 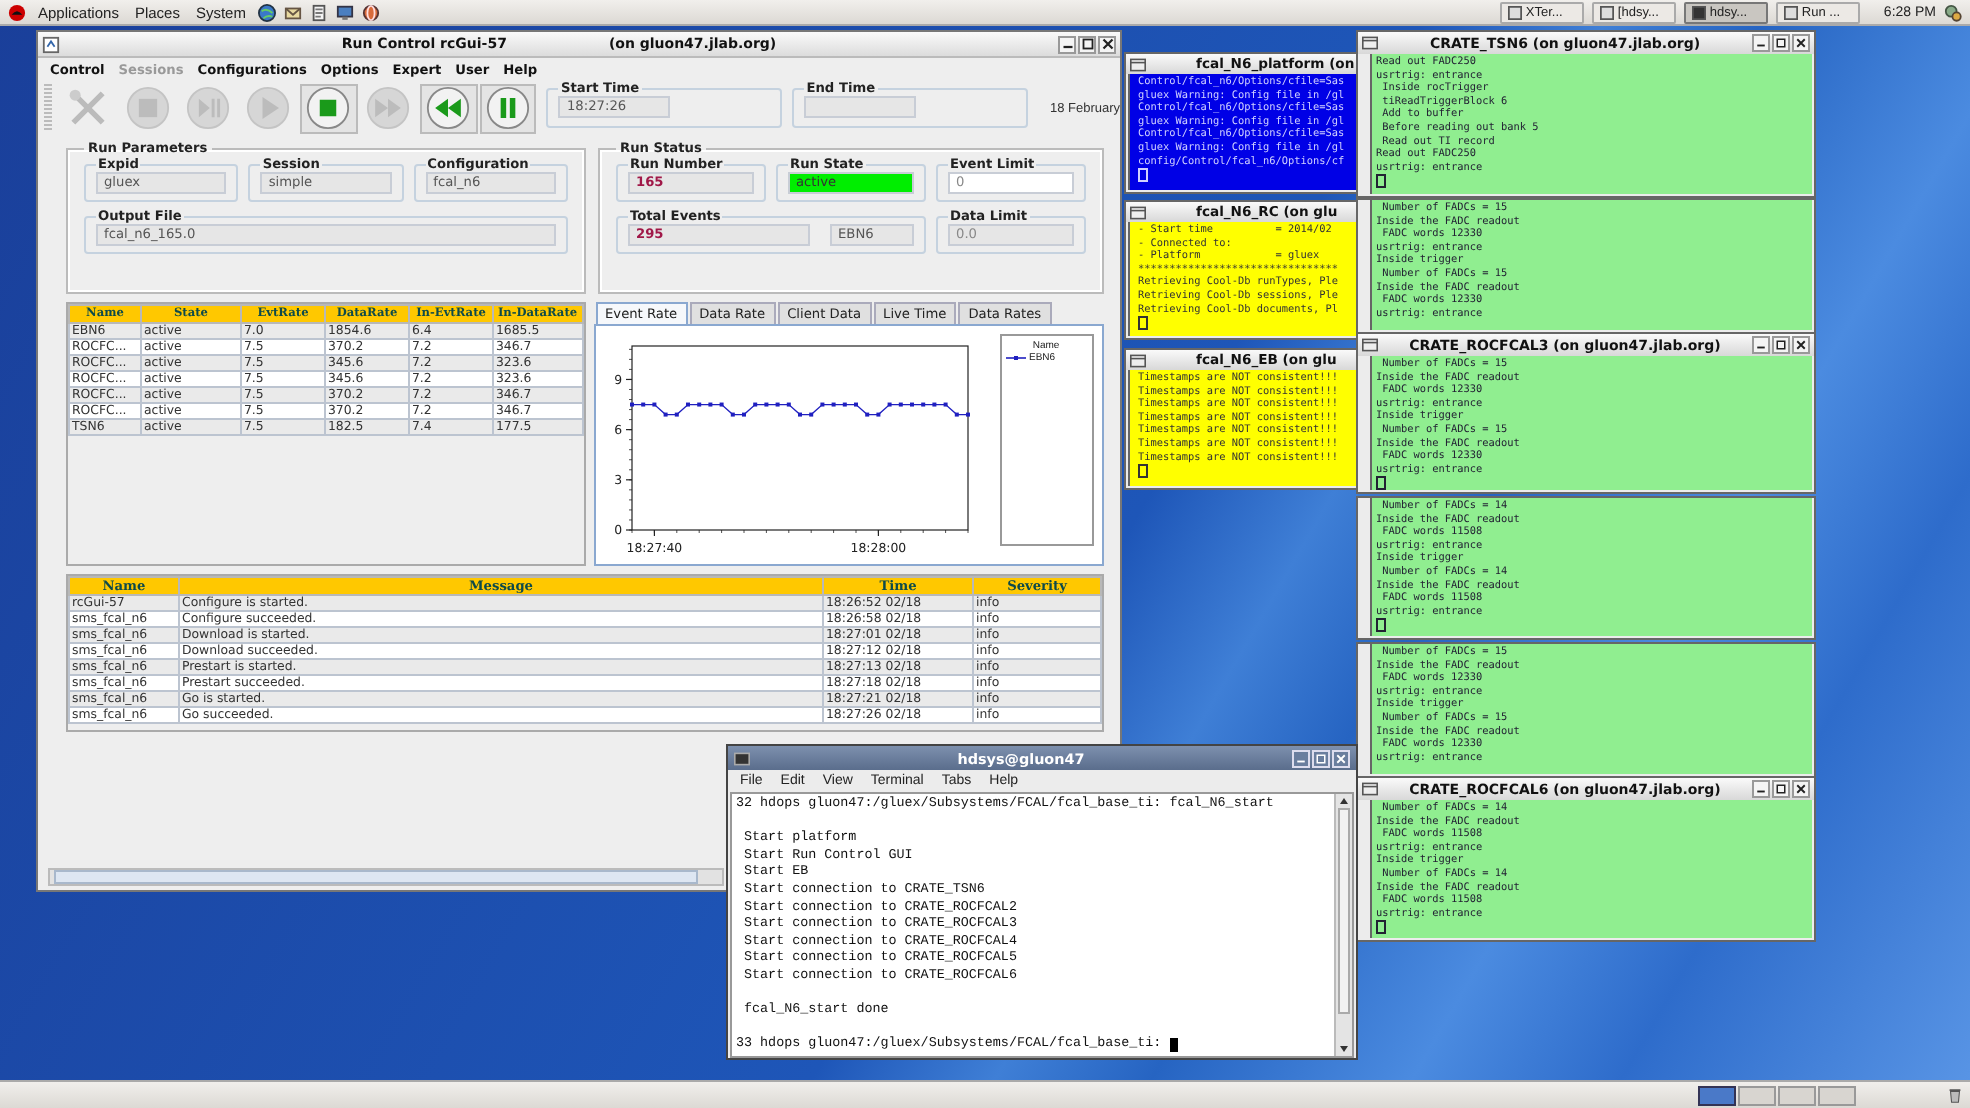 What do you see at coordinates (344, 12) in the screenshot?
I see `monitor-icon` at bounding box center [344, 12].